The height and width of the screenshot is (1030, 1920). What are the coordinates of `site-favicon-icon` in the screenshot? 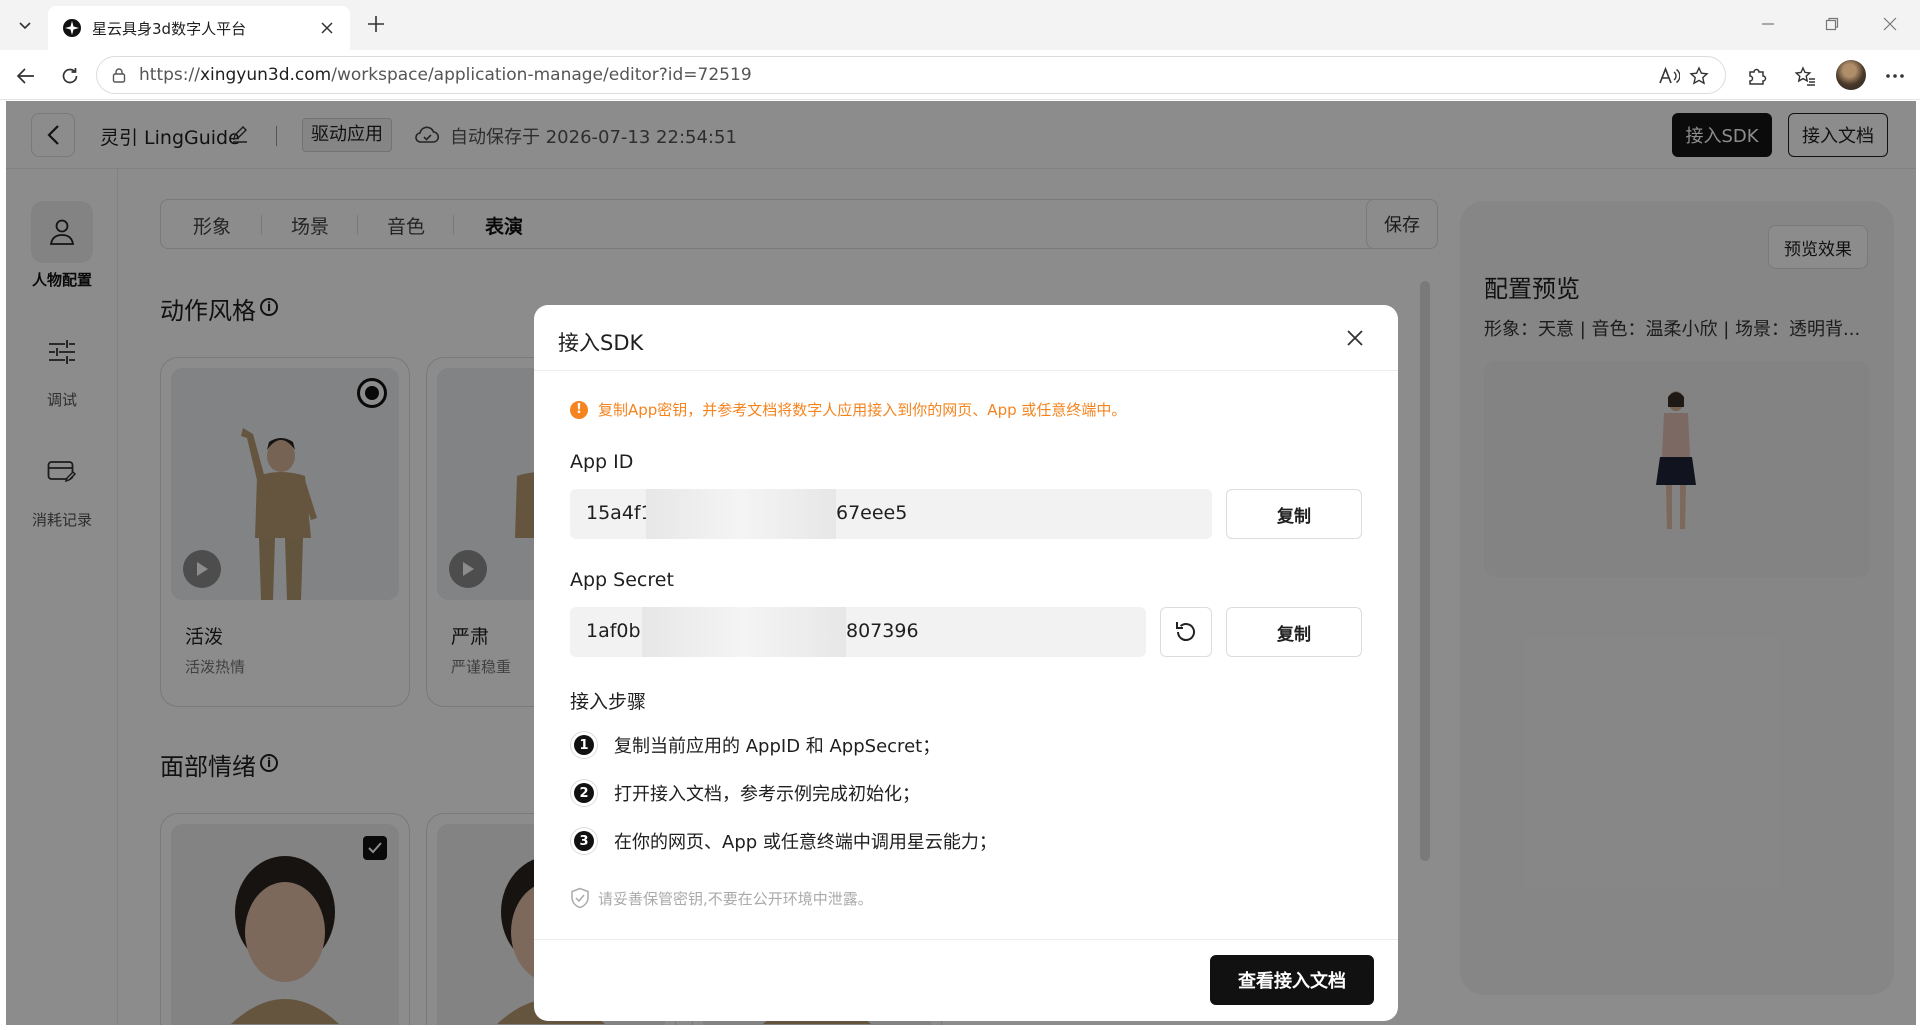 It's located at (72, 28).